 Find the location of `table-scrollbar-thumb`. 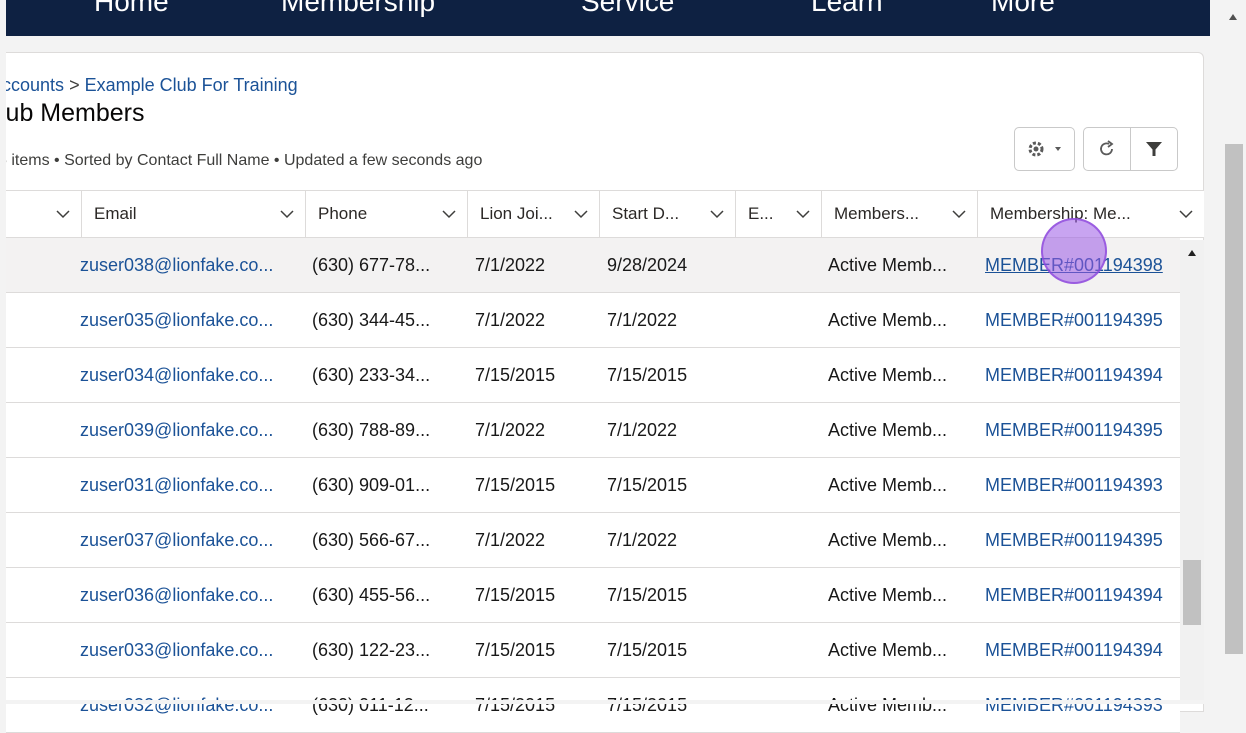

table-scrollbar-thumb is located at coordinates (1192, 592).